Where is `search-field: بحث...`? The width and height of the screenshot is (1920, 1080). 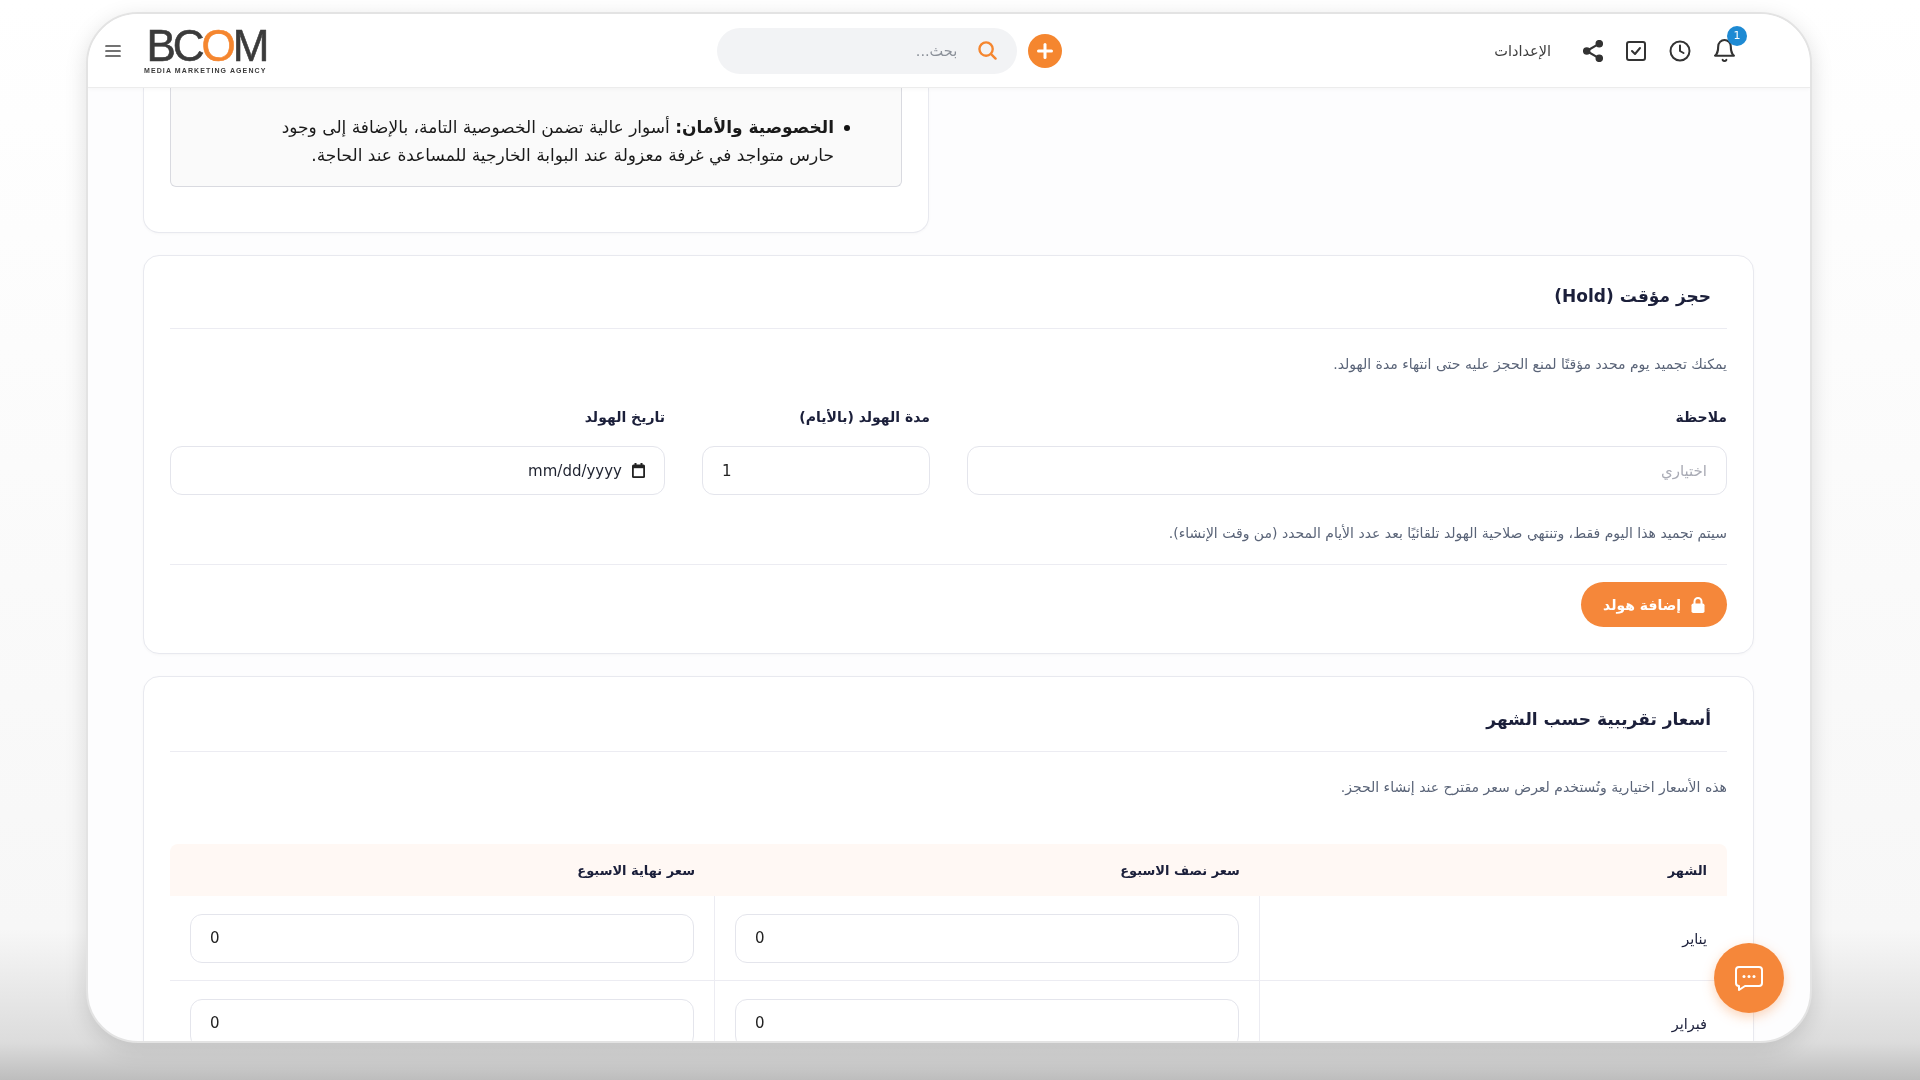 search-field: بحث... is located at coordinates (867, 50).